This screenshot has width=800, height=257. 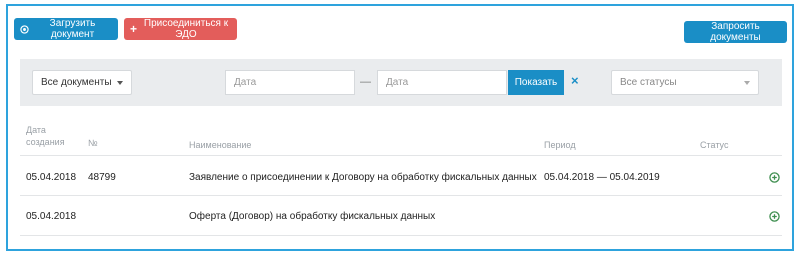 What do you see at coordinates (72, 29) in the screenshot?
I see `upload-document-label: Загрузить документ` at bounding box center [72, 29].